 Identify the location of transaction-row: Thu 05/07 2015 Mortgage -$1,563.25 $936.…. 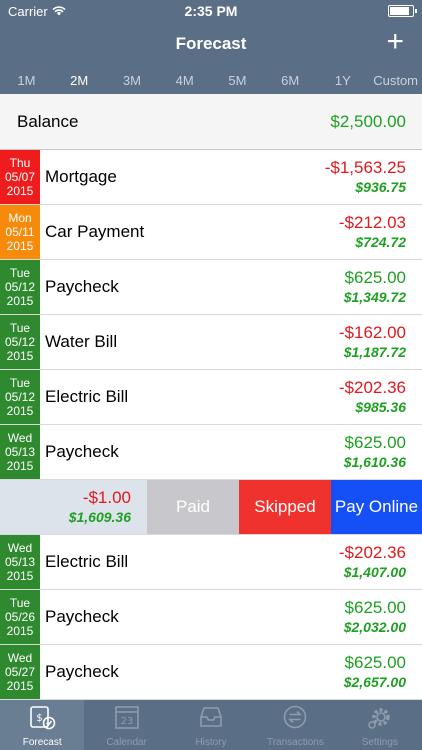
(211, 177).